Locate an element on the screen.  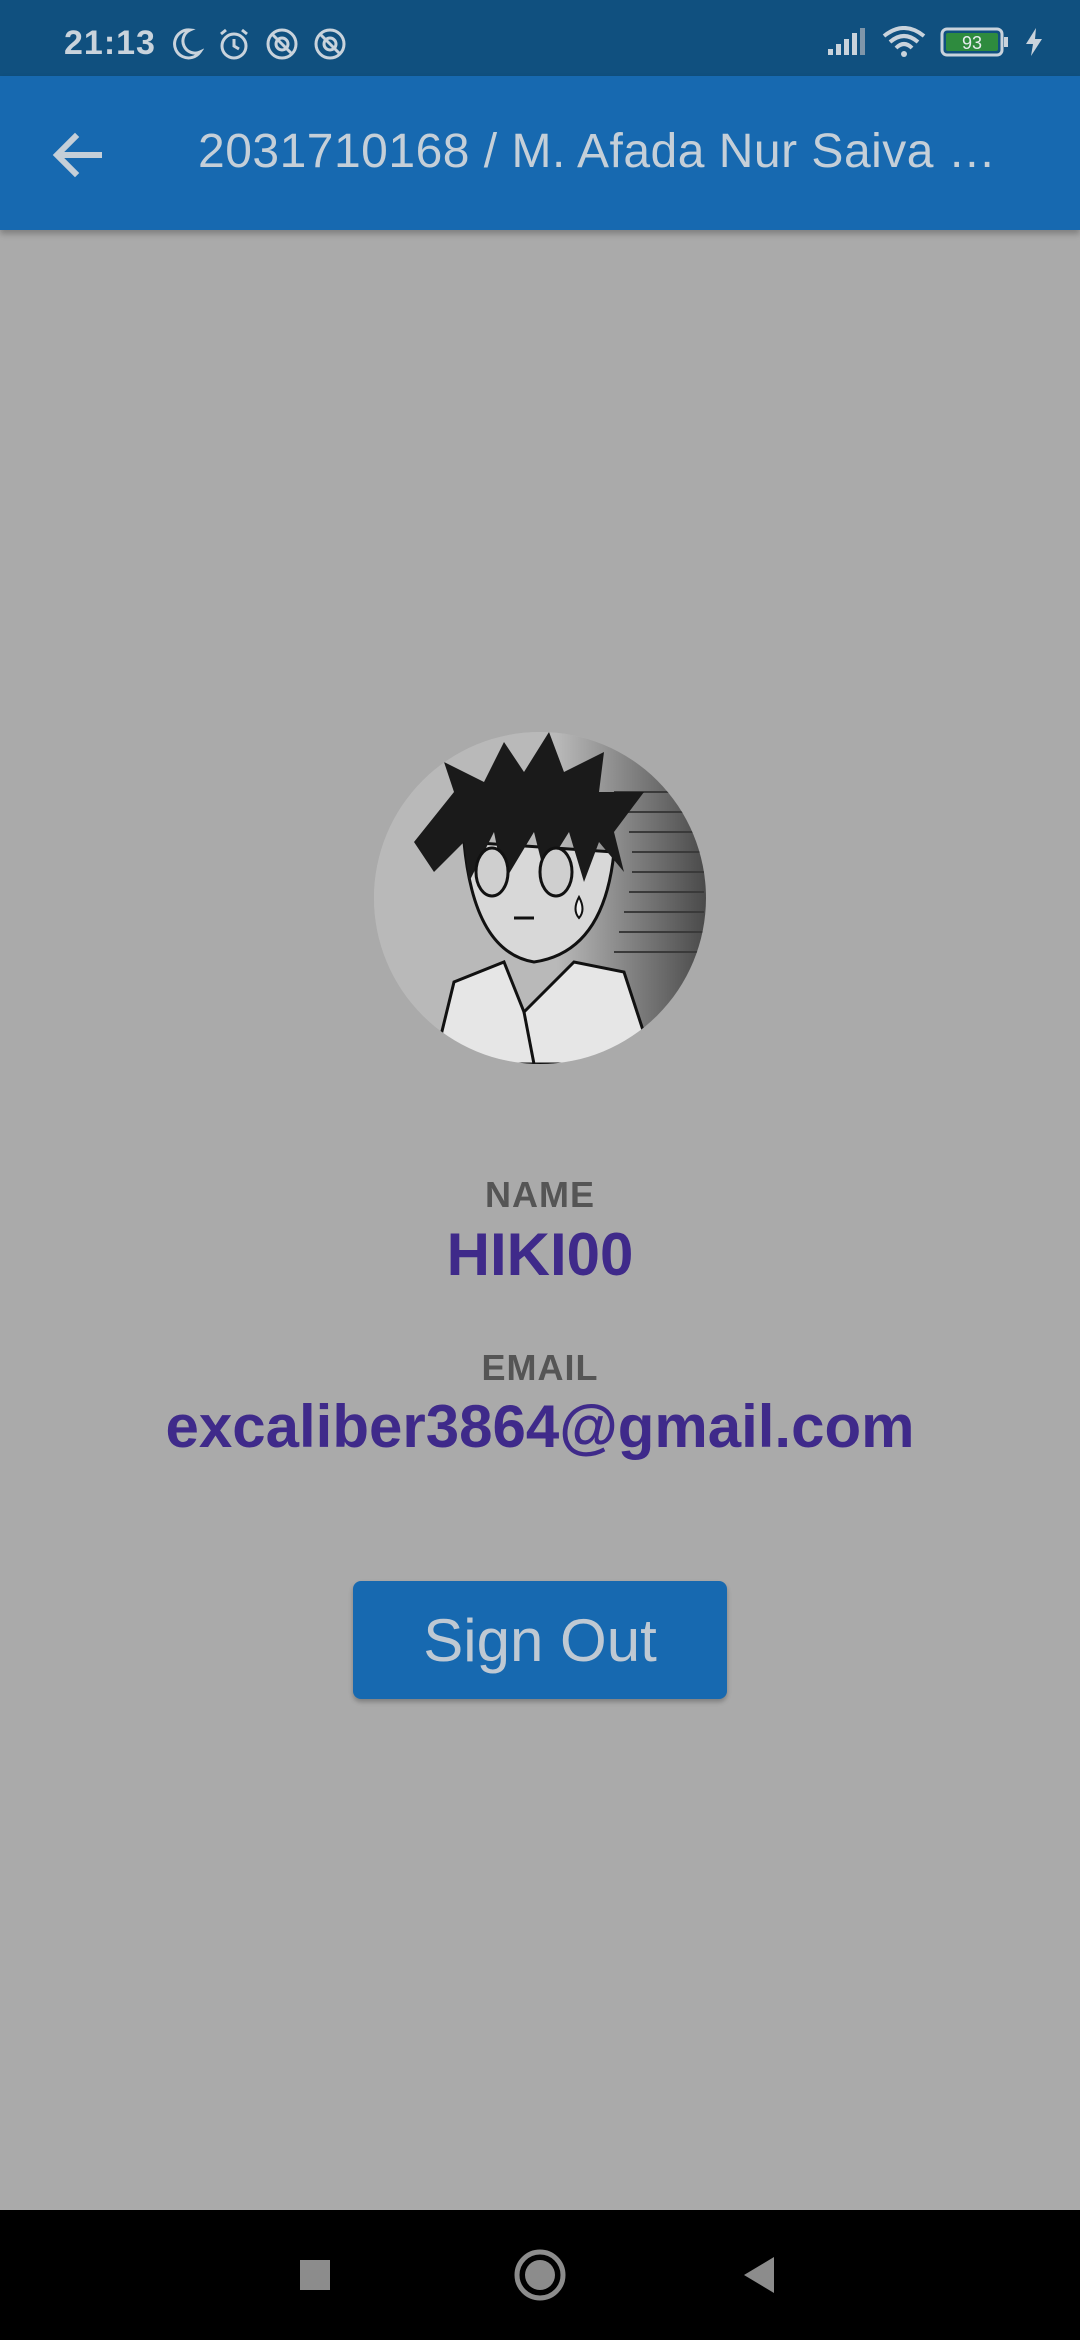
back-button is located at coordinates (77, 155).